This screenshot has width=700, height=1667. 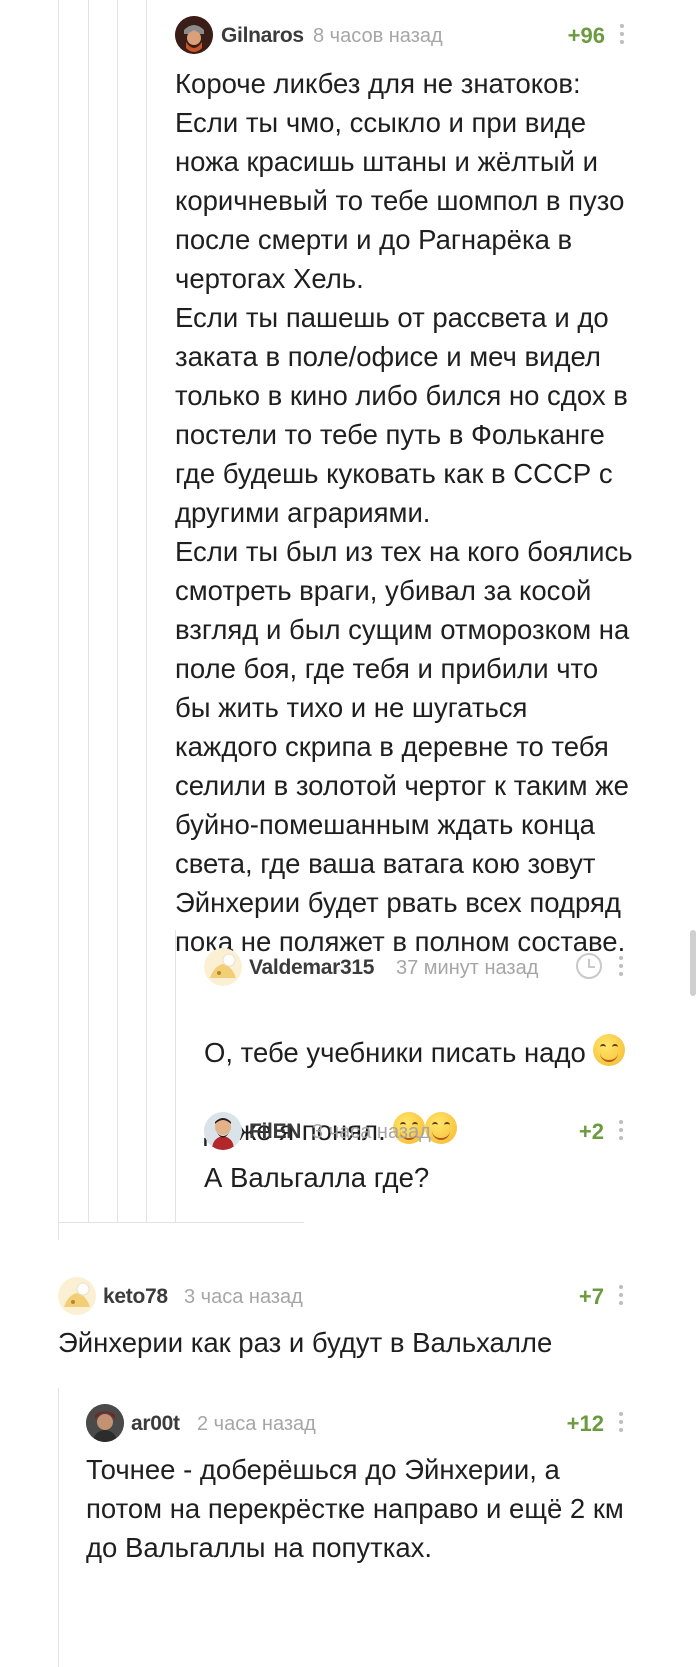 What do you see at coordinates (609, 1050) in the screenshot?
I see `smiling-face-emoji-icon` at bounding box center [609, 1050].